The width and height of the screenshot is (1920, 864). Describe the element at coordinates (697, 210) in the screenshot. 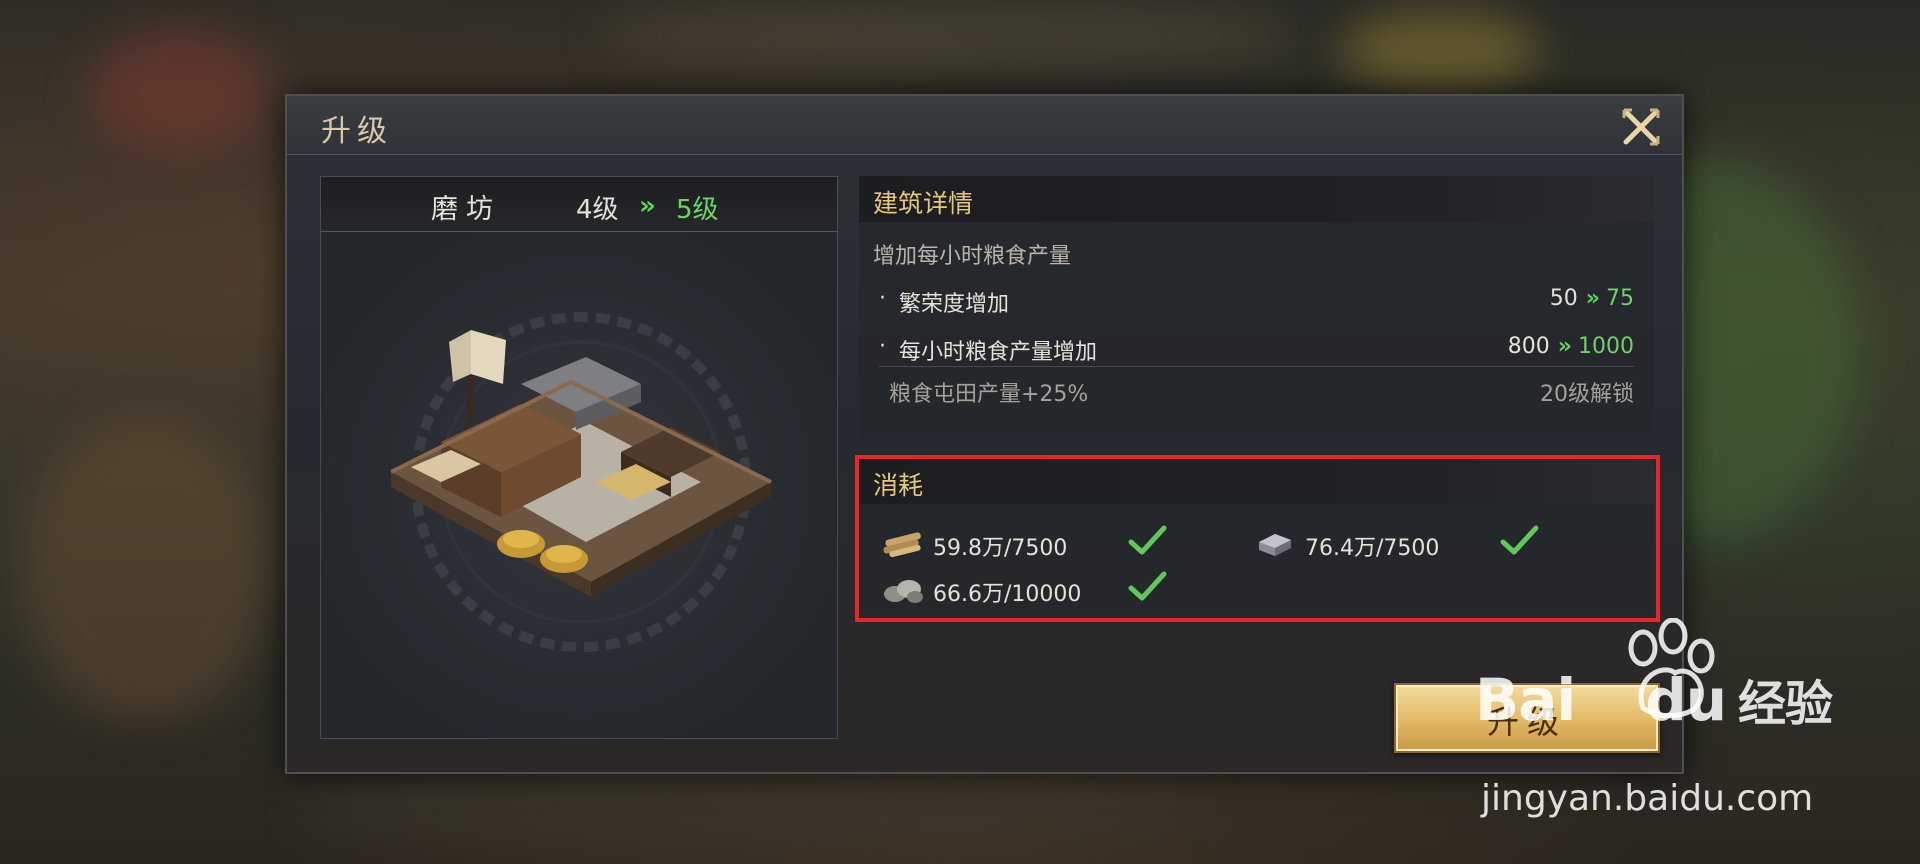

I see `next-level: 5级` at that location.